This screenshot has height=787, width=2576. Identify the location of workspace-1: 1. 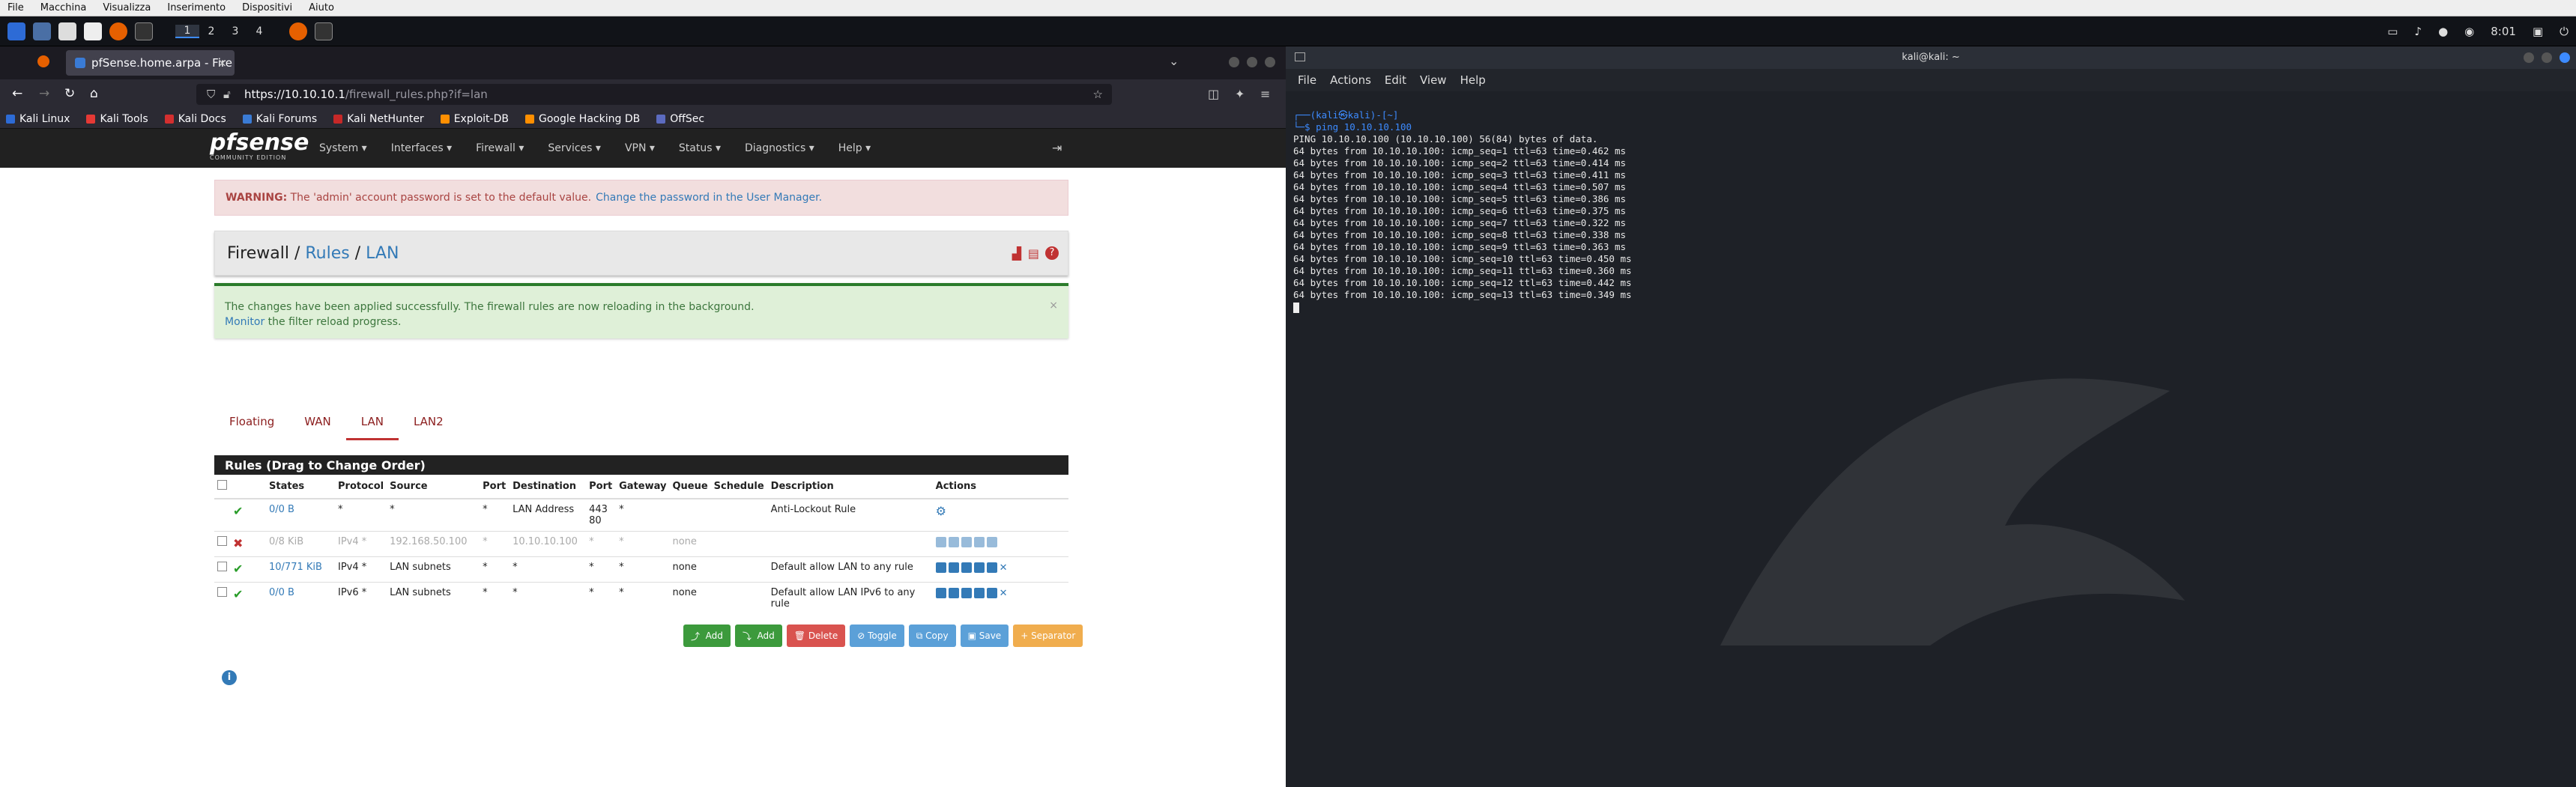
(187, 31).